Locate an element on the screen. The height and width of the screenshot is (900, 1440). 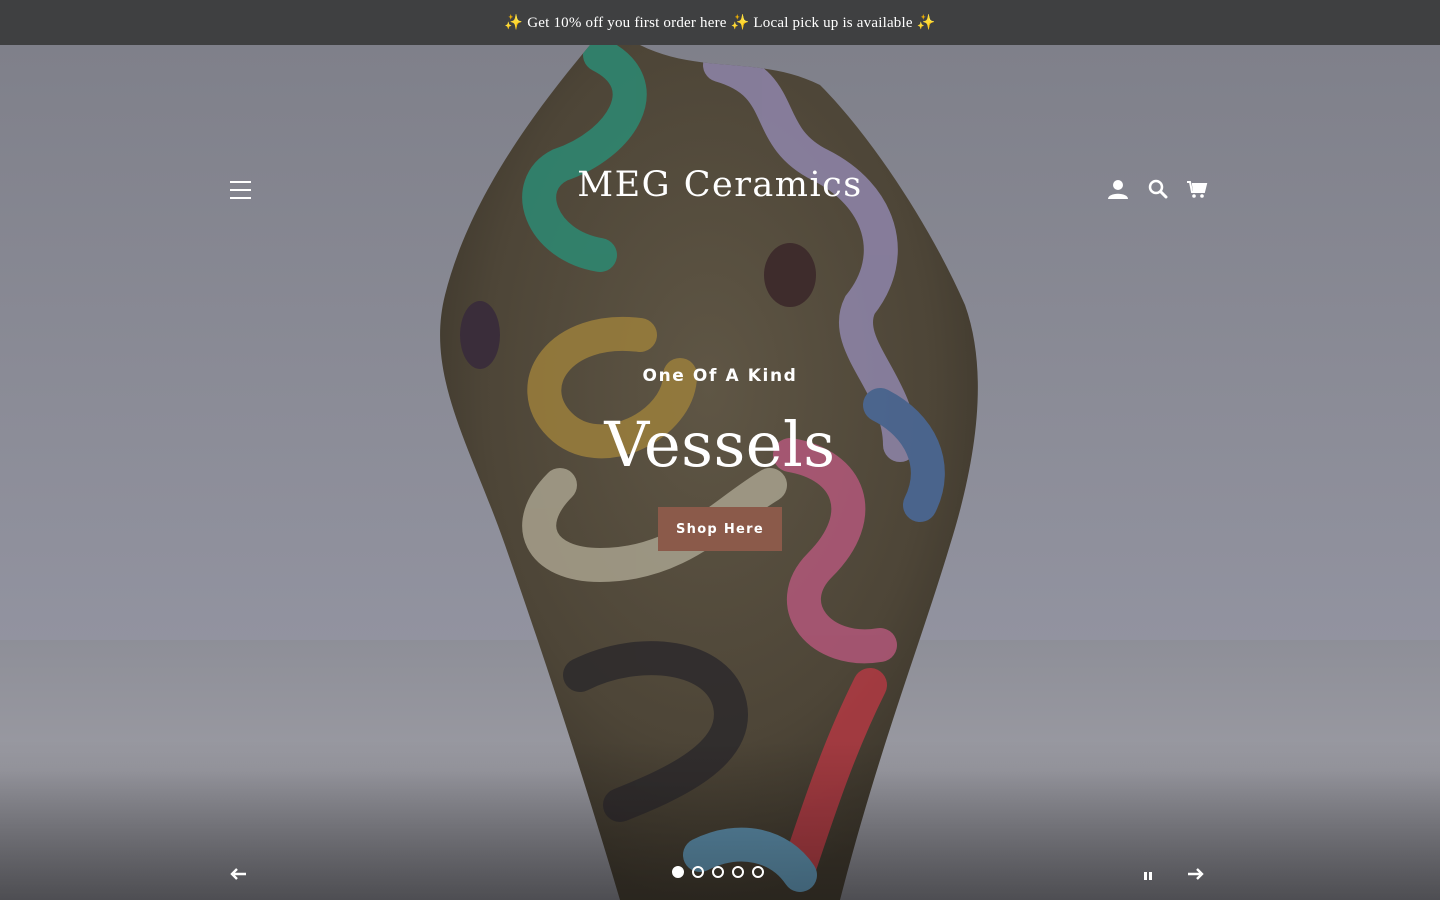
arrow-right-icon is located at coordinates (1196, 874).